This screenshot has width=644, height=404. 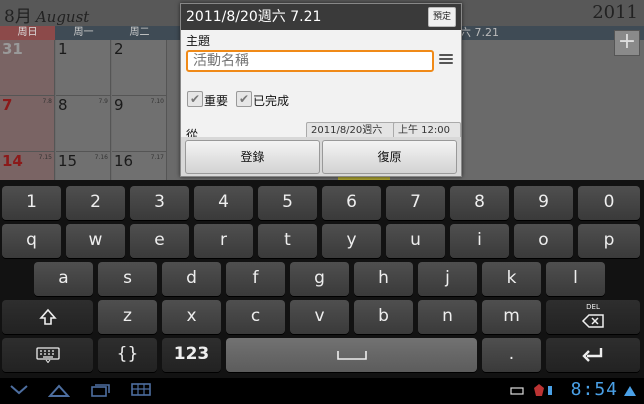 I want to click on delete-key-label: DEL, so click(x=593, y=307).